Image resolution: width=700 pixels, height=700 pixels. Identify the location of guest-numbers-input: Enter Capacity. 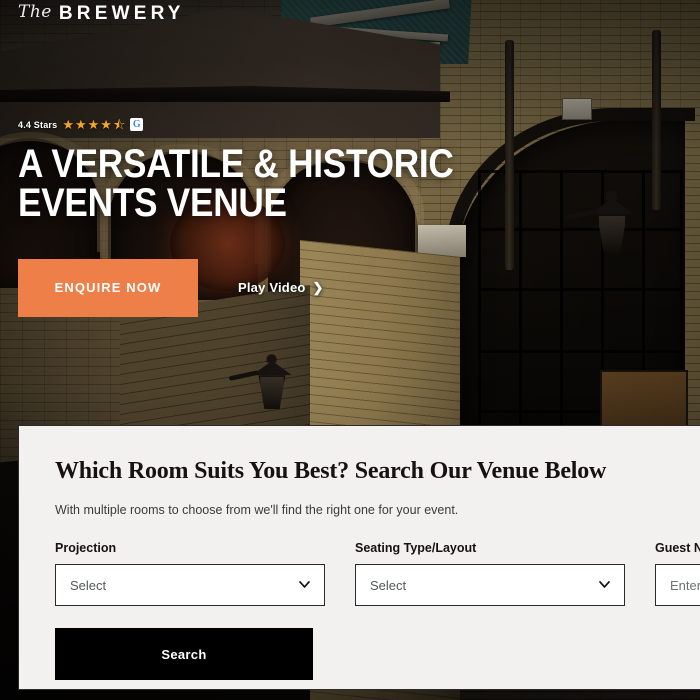
(677, 585).